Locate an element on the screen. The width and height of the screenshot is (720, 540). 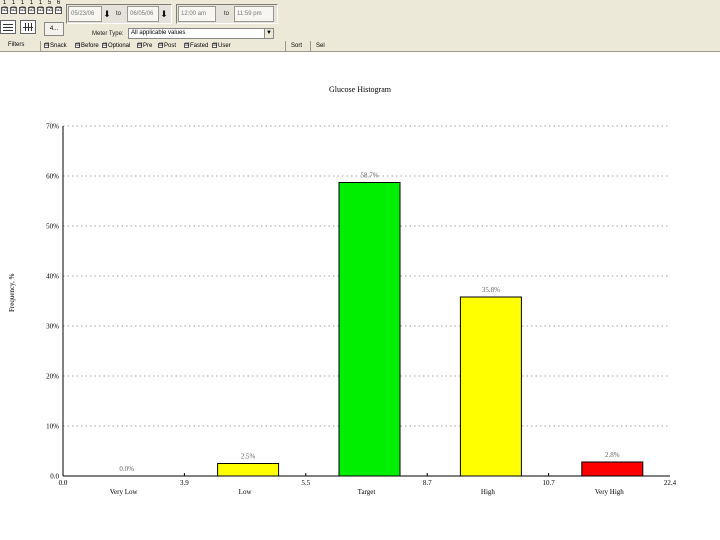
x-boundary-label: 3.9 is located at coordinates (184, 483).